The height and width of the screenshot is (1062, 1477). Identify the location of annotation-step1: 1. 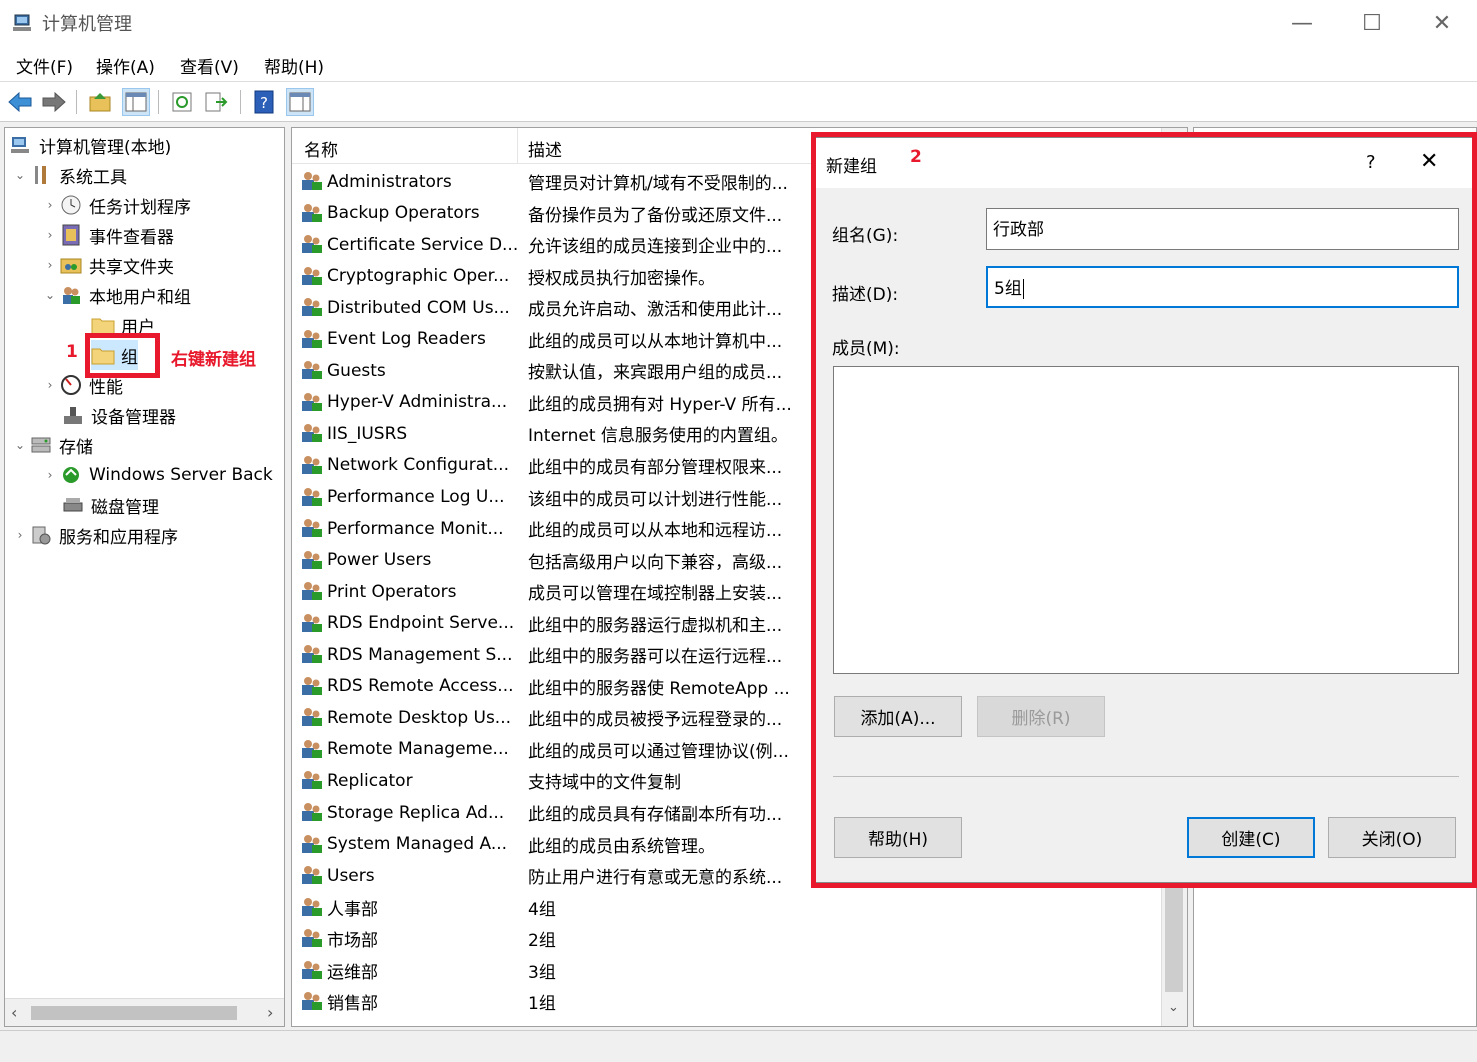
(72, 352).